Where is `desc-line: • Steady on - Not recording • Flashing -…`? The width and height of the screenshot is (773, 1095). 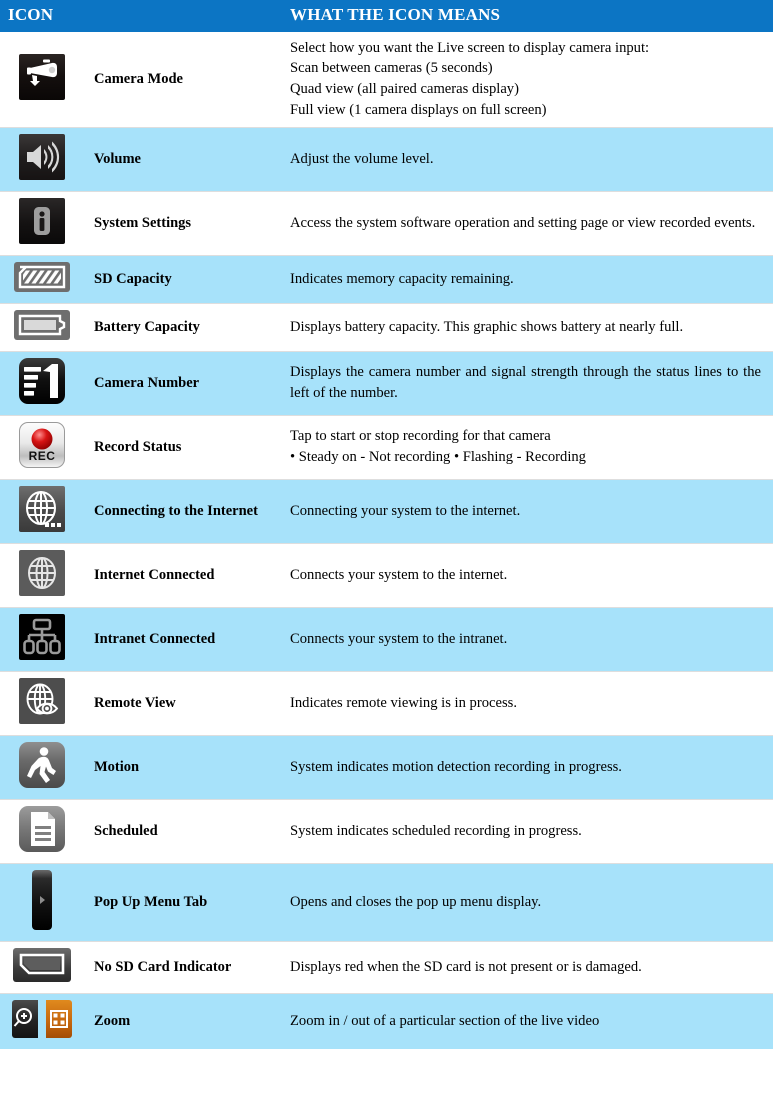
desc-line: • Steady on - Not recording • Flashing -… is located at coordinates (438, 457).